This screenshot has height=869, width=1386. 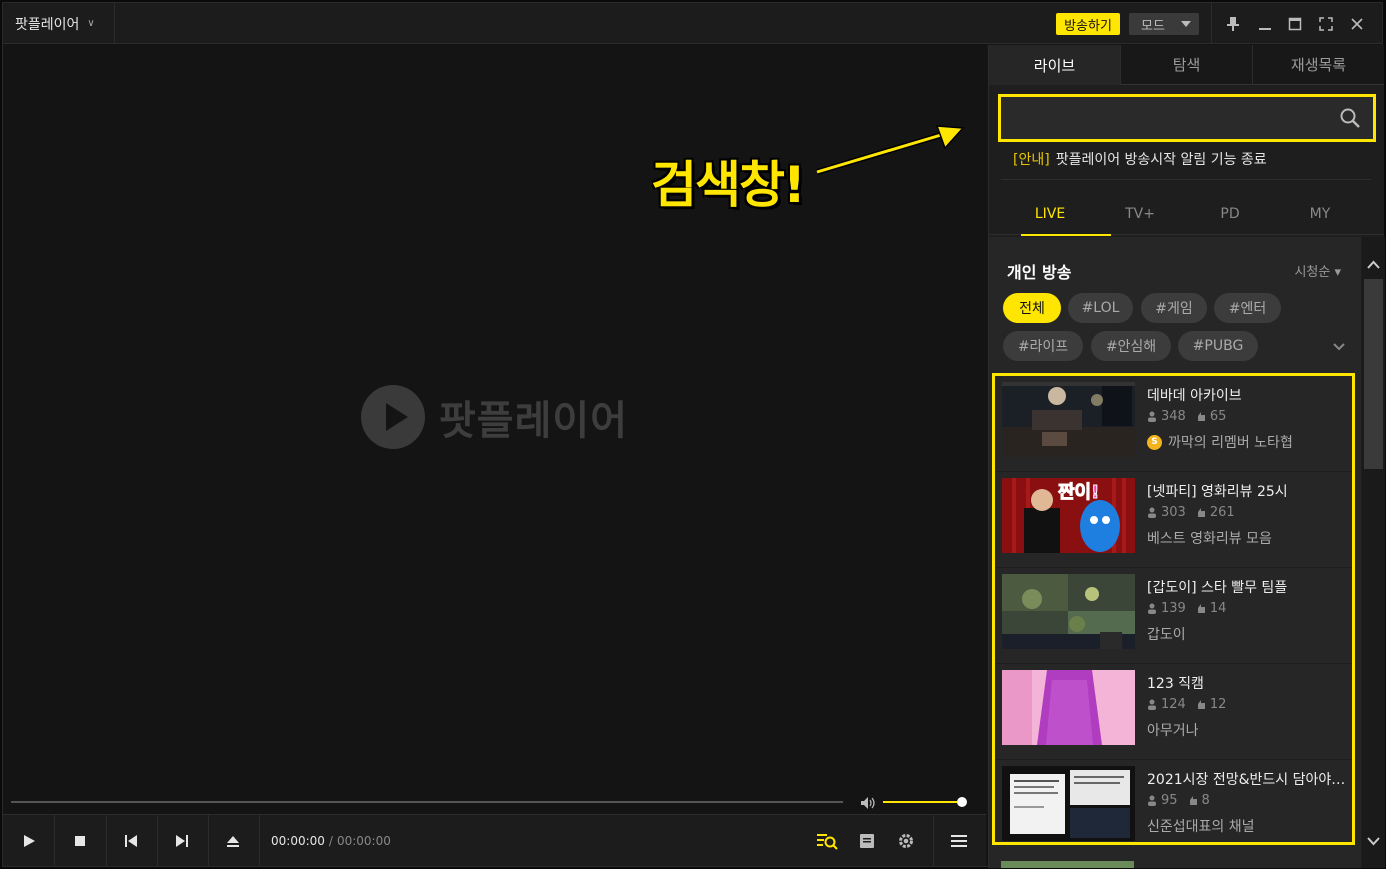 What do you see at coordinates (868, 802) in the screenshot?
I see `volume-icon` at bounding box center [868, 802].